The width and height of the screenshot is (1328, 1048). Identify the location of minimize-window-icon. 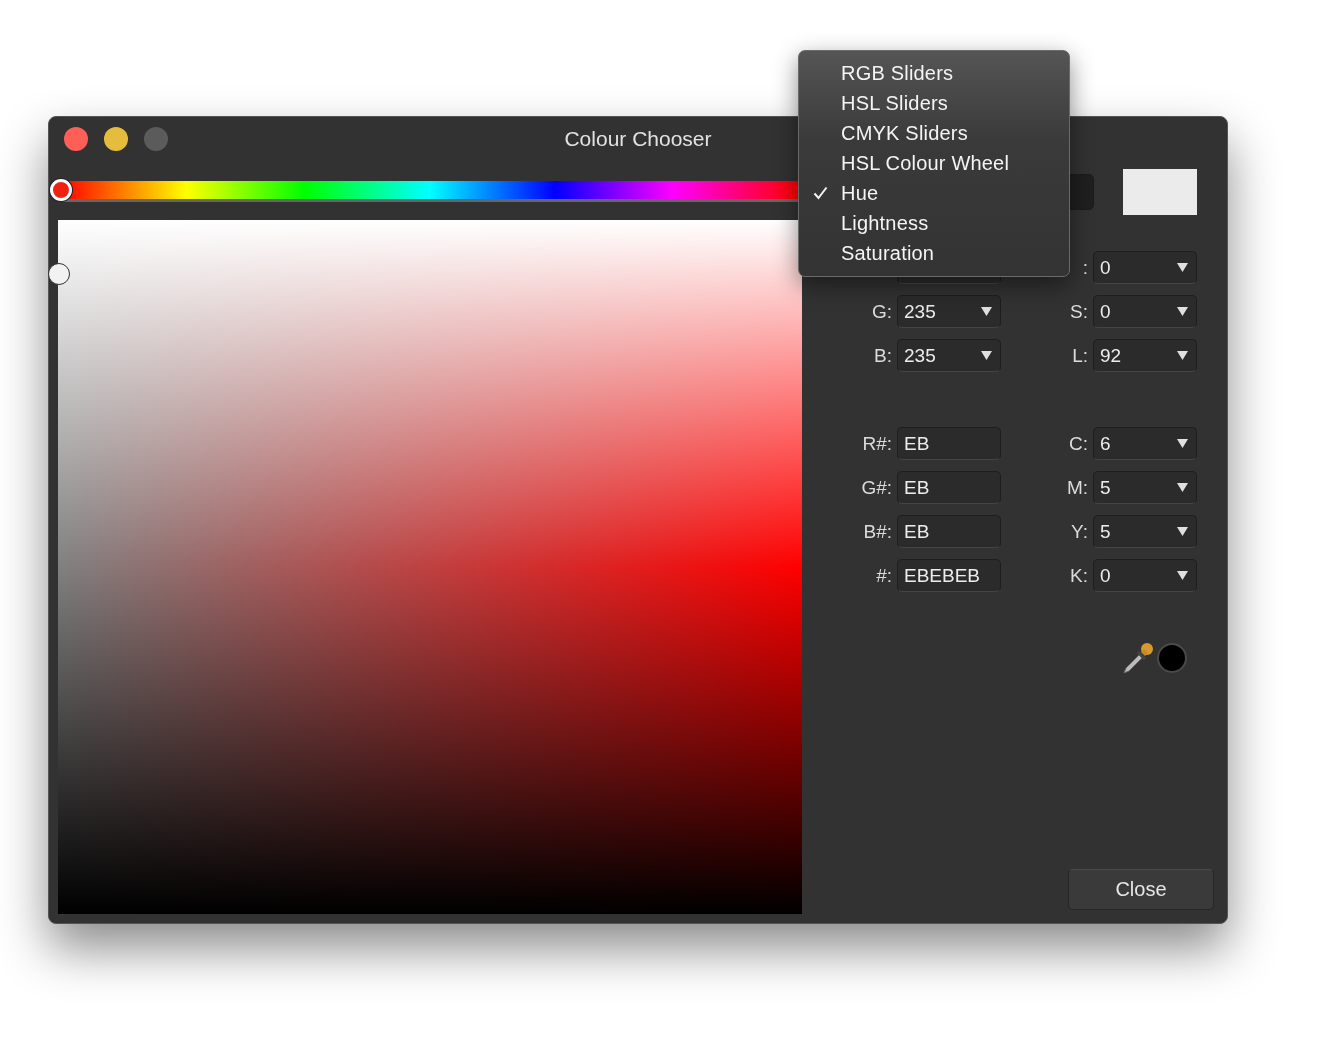
(116, 139).